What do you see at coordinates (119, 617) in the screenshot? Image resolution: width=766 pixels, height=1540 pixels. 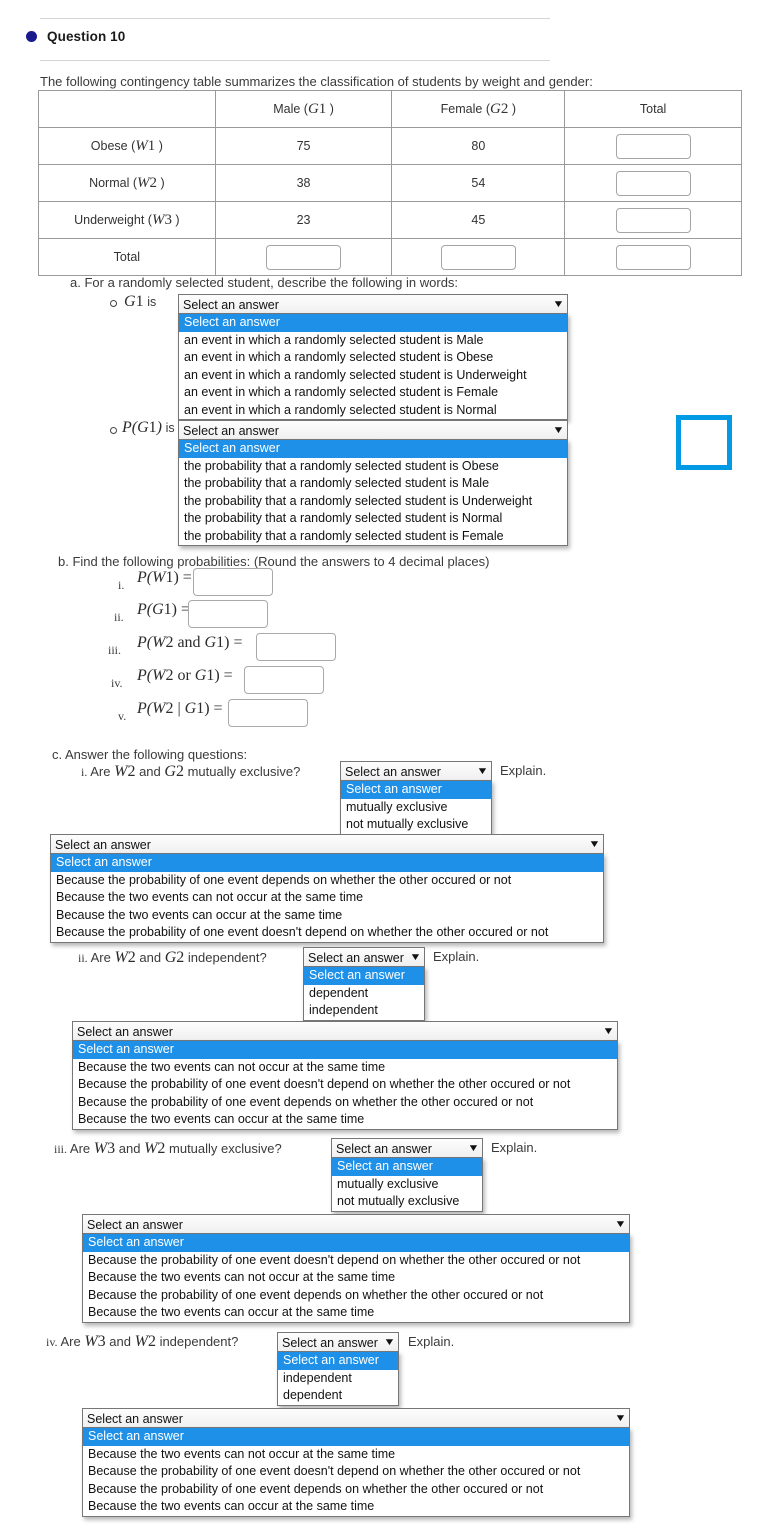 I see `part-b-num-ii: ii.` at bounding box center [119, 617].